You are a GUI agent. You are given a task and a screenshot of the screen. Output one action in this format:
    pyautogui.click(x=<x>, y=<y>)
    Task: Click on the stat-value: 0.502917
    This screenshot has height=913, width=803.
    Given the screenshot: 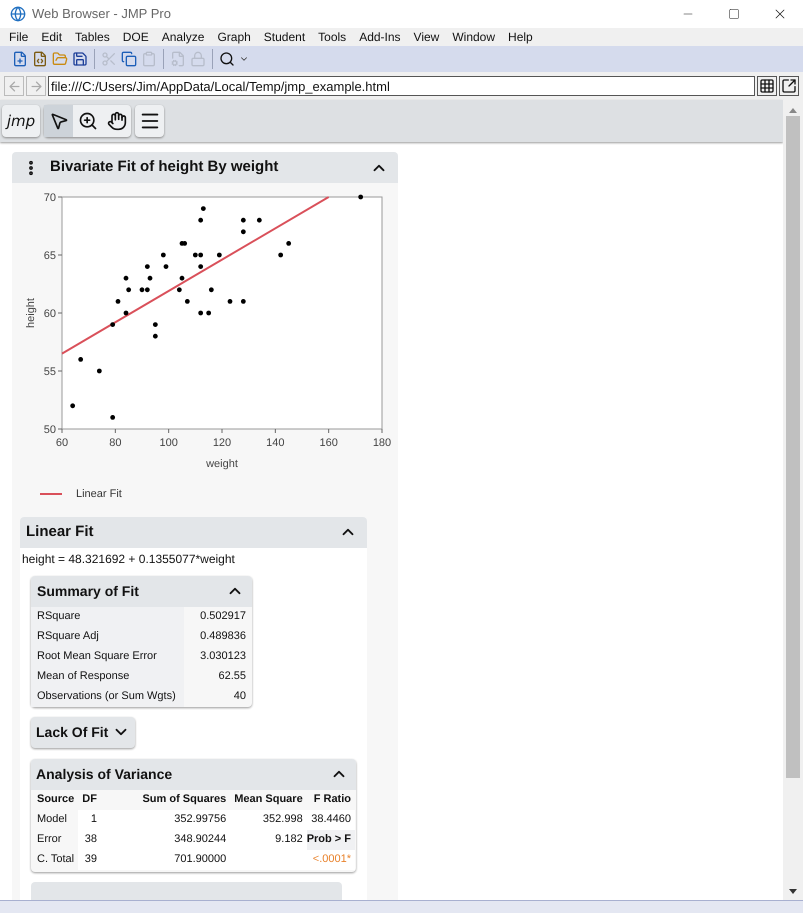 What is the action you would take?
    pyautogui.click(x=223, y=616)
    